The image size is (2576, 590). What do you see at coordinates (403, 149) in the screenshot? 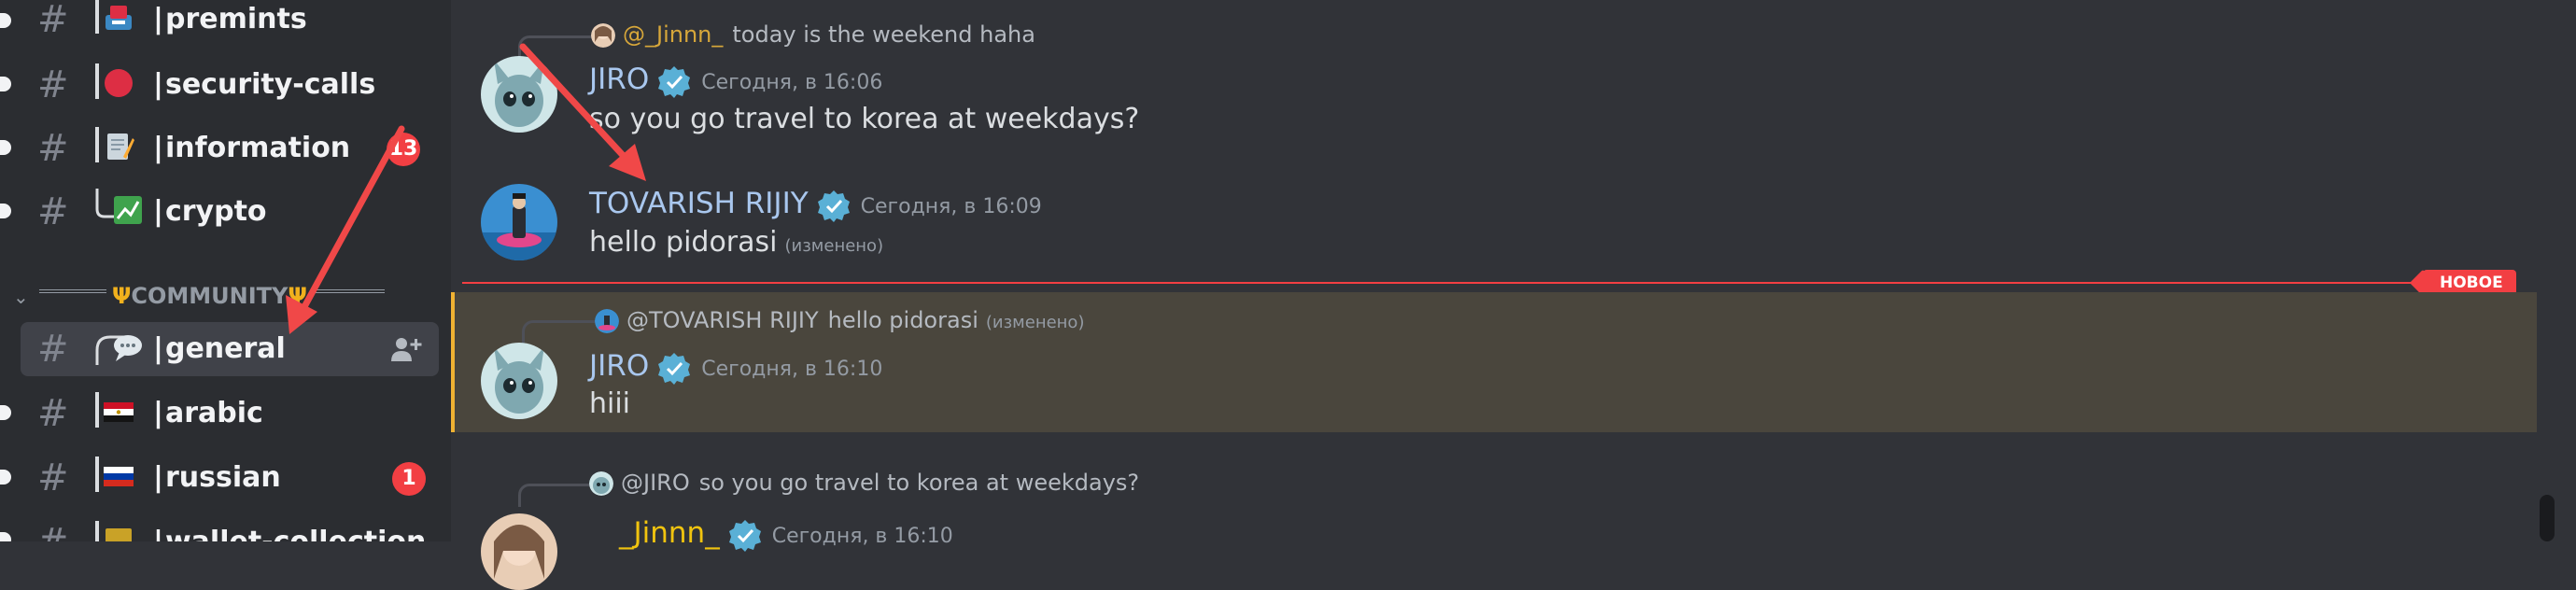
I see `mention-count-badge: 13` at bounding box center [403, 149].